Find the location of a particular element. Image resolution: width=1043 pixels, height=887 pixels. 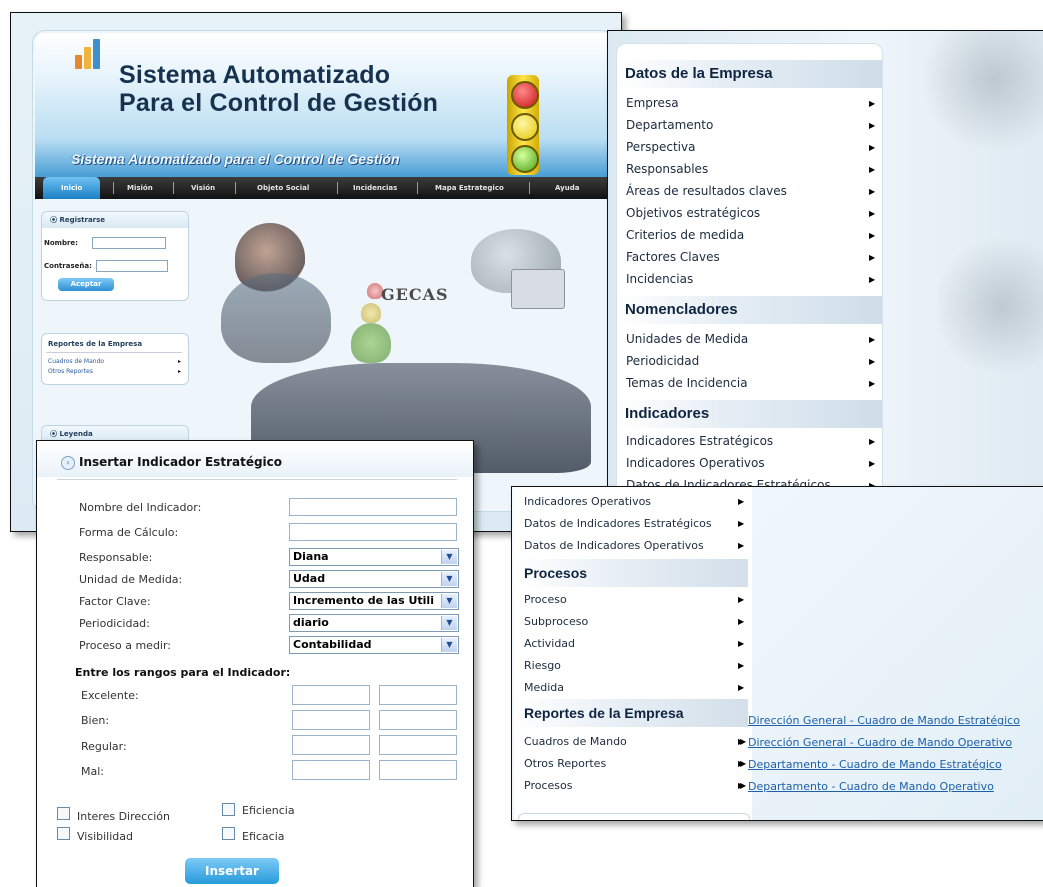

range-excelente-min is located at coordinates (331, 695).